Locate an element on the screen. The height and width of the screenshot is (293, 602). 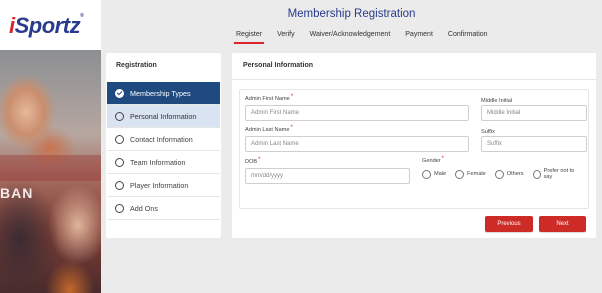
sidebar-item-label: Contact Information is located at coordinates (161, 139).